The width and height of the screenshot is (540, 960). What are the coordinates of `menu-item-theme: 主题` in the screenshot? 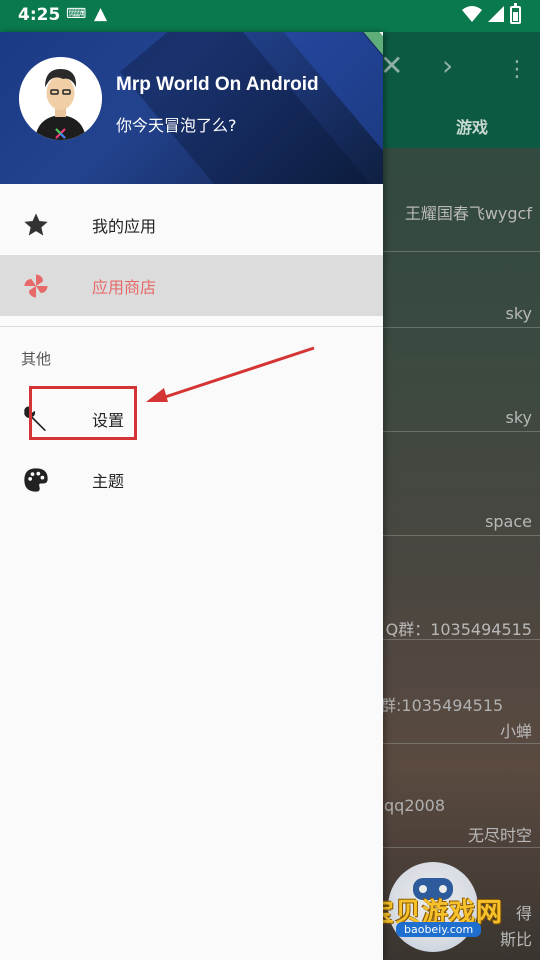 It's located at (191, 479).